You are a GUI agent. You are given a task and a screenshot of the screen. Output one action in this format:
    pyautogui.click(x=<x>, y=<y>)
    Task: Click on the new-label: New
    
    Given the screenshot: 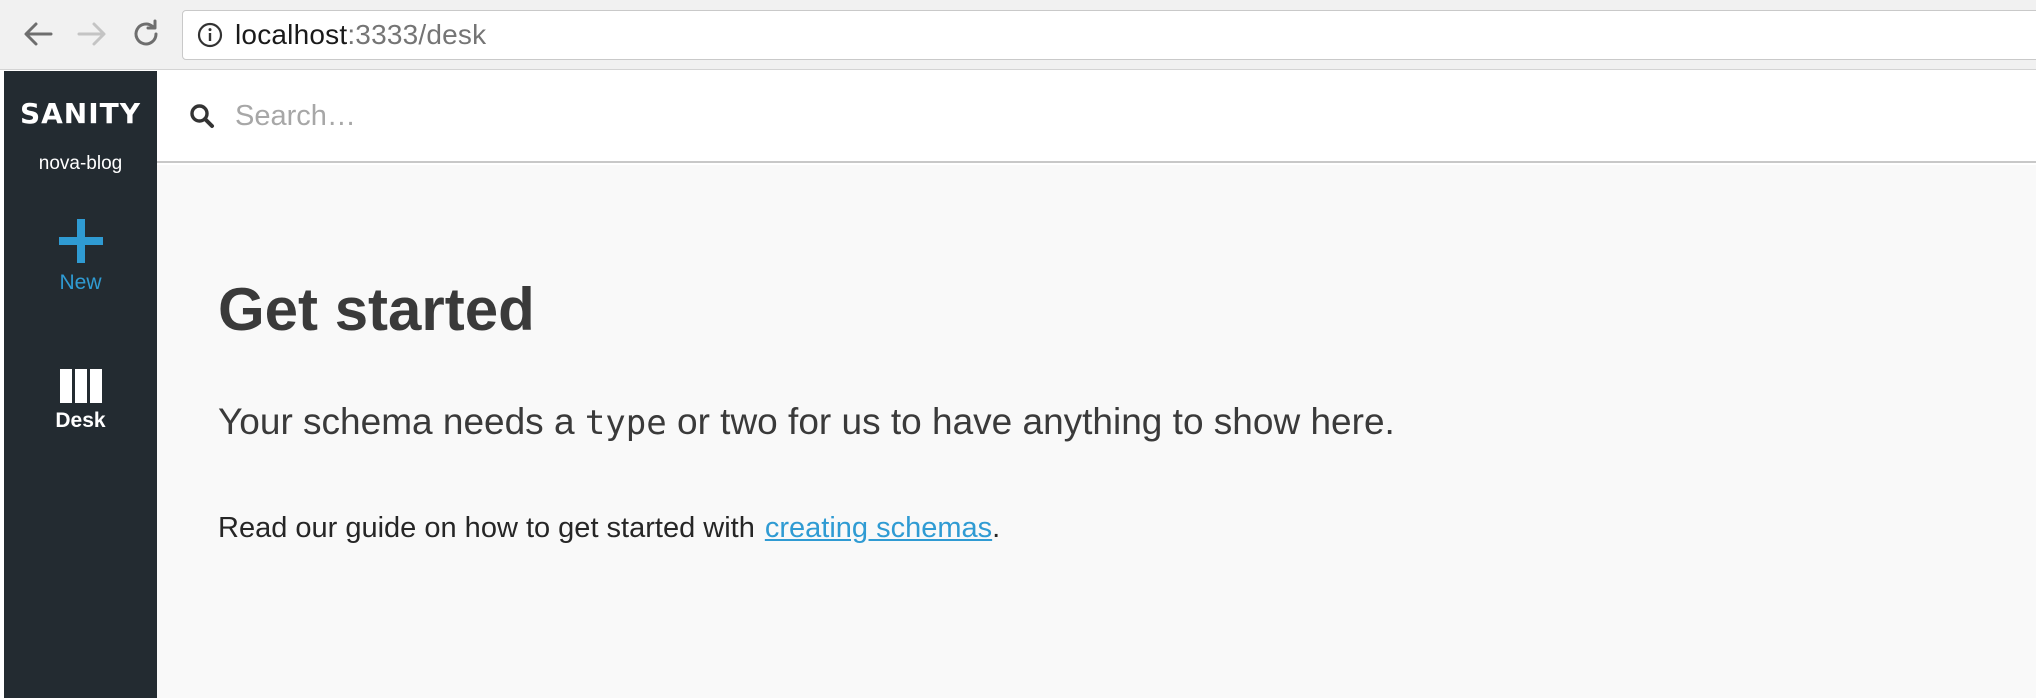 What is the action you would take?
    pyautogui.click(x=80, y=282)
    